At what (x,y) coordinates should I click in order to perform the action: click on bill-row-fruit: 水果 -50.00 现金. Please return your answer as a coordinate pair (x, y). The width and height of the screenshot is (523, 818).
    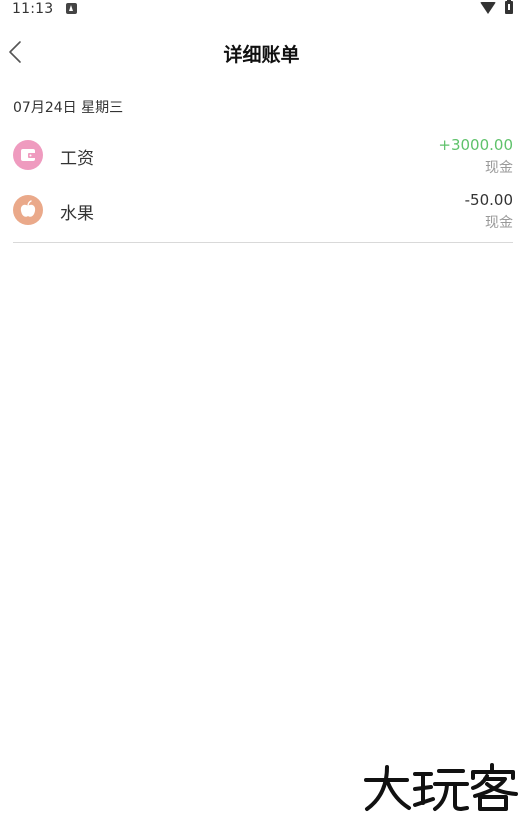
    Looking at the image, I should click on (263, 210).